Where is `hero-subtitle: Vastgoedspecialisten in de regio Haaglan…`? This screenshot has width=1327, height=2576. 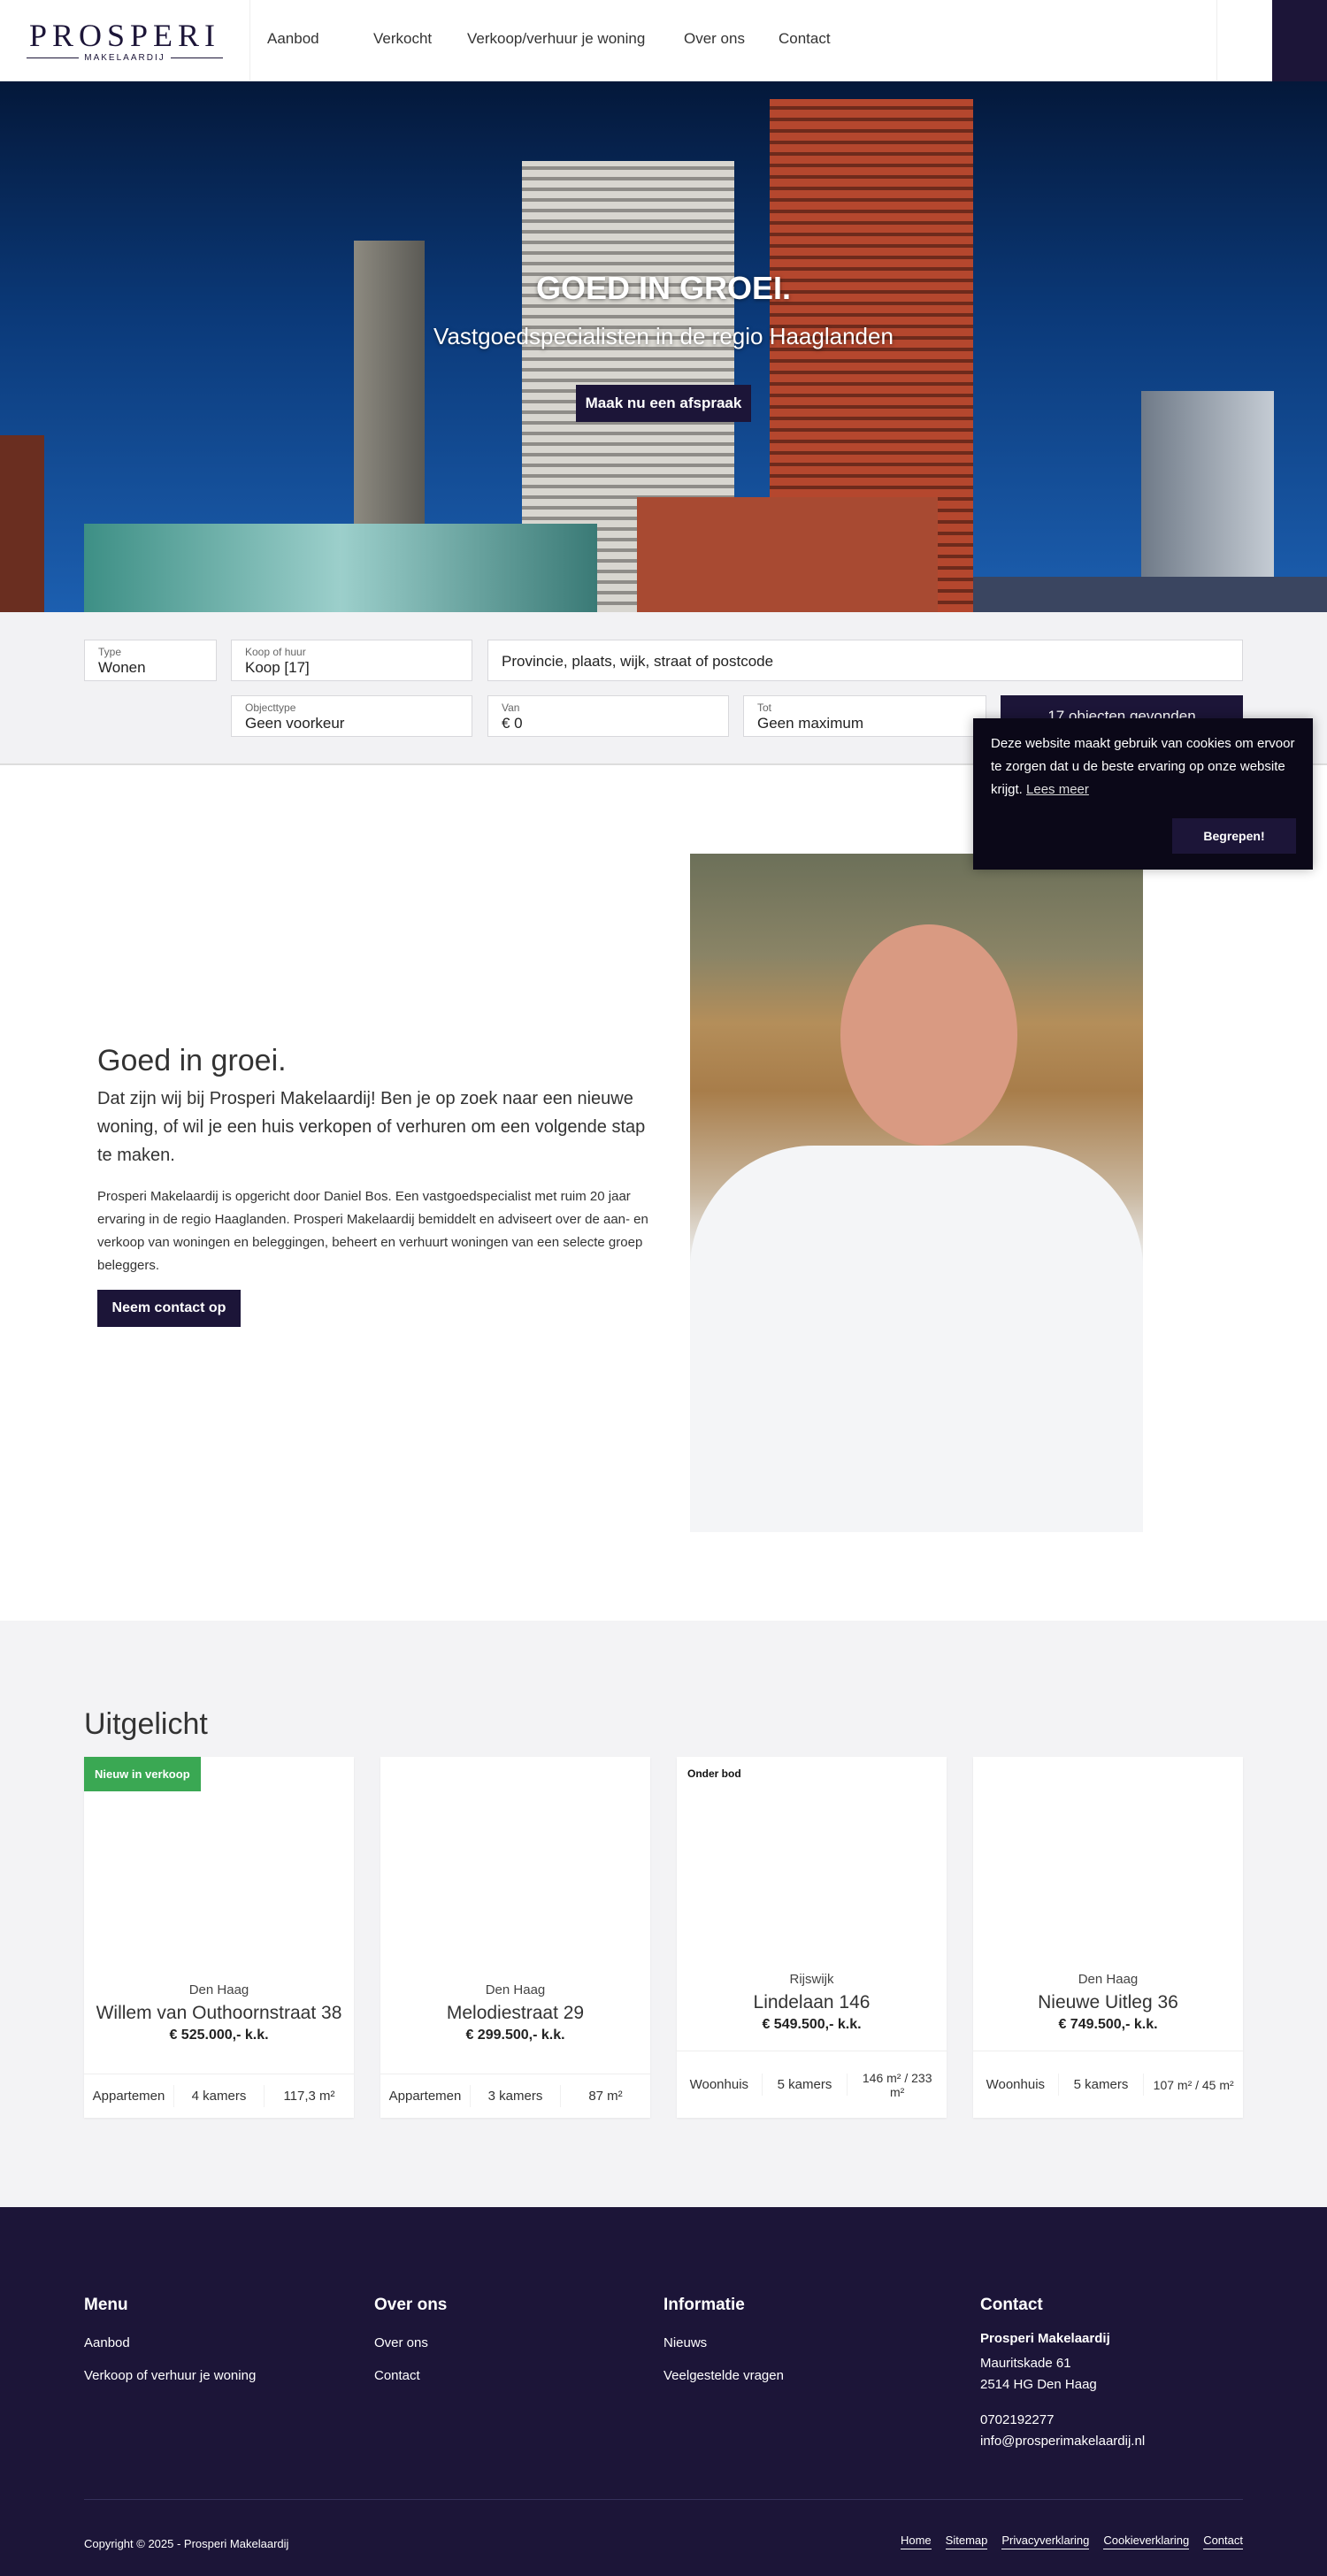 hero-subtitle: Vastgoedspecialisten in de regio Haaglan… is located at coordinates (663, 336).